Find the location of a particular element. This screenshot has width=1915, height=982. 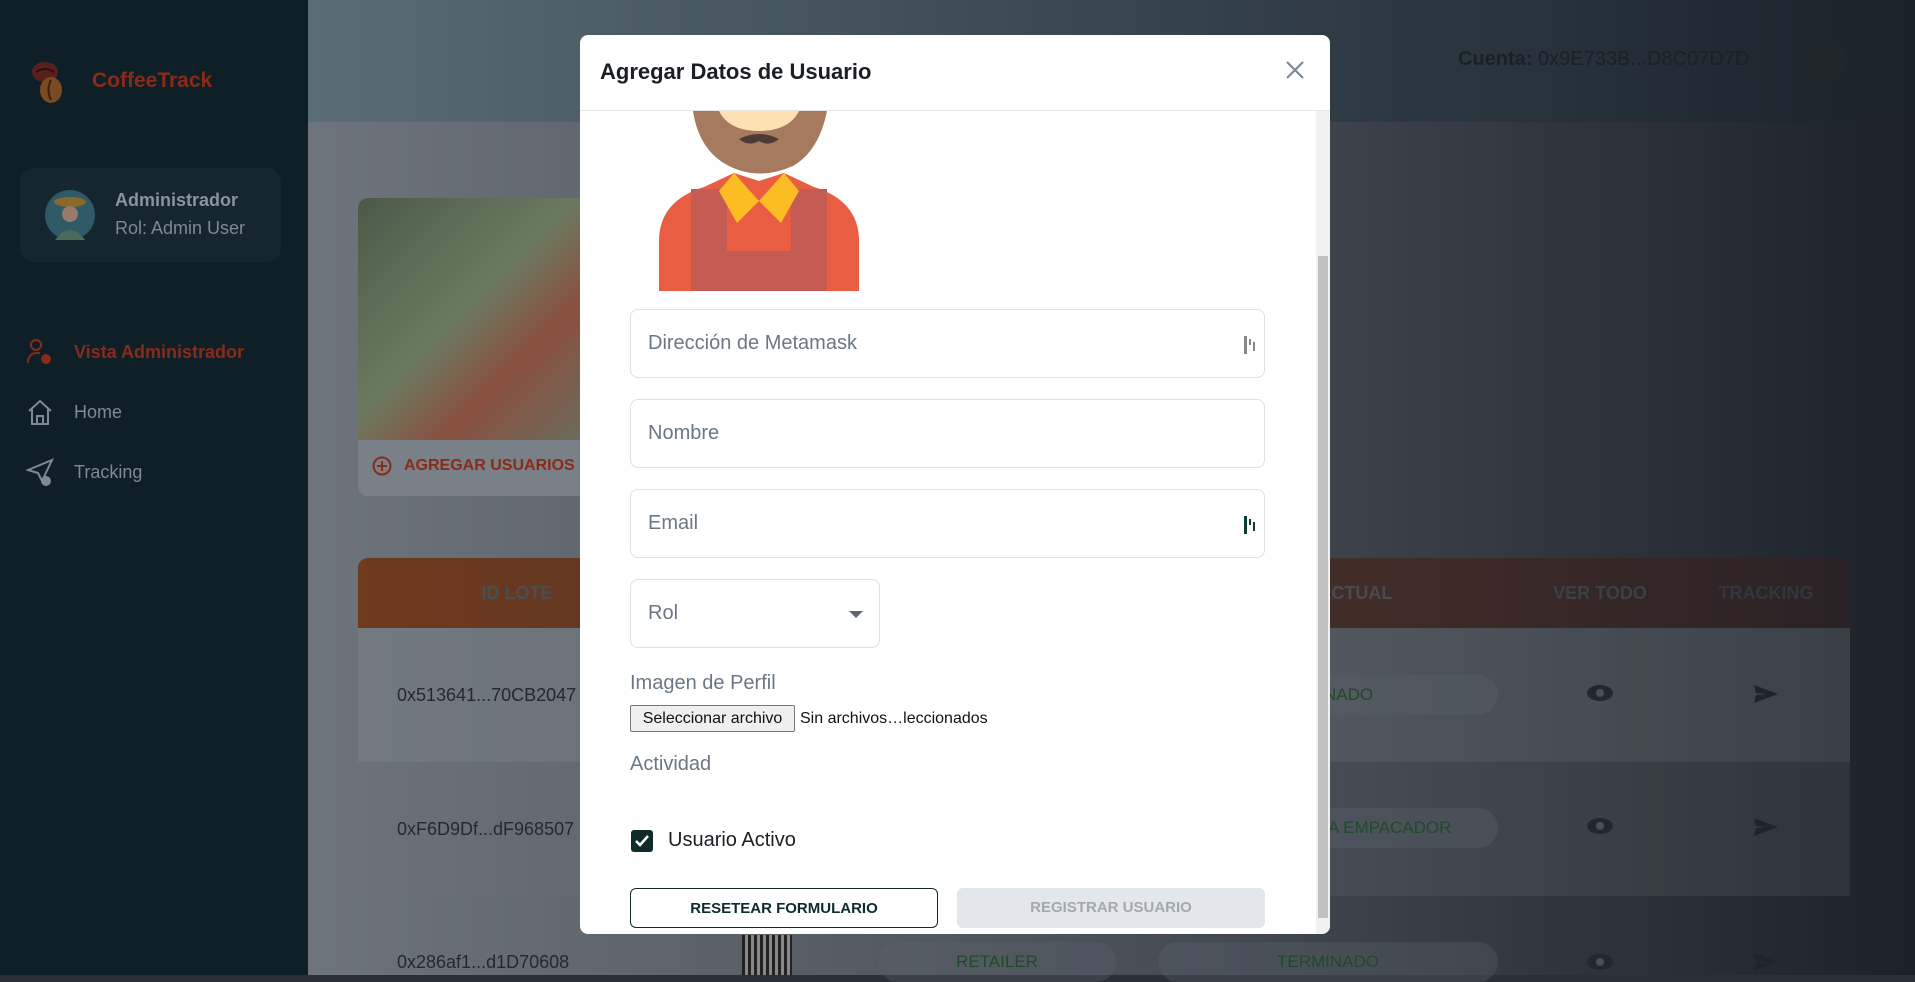

add-users-label: AGREGAR USUARIOS is located at coordinates (489, 465).